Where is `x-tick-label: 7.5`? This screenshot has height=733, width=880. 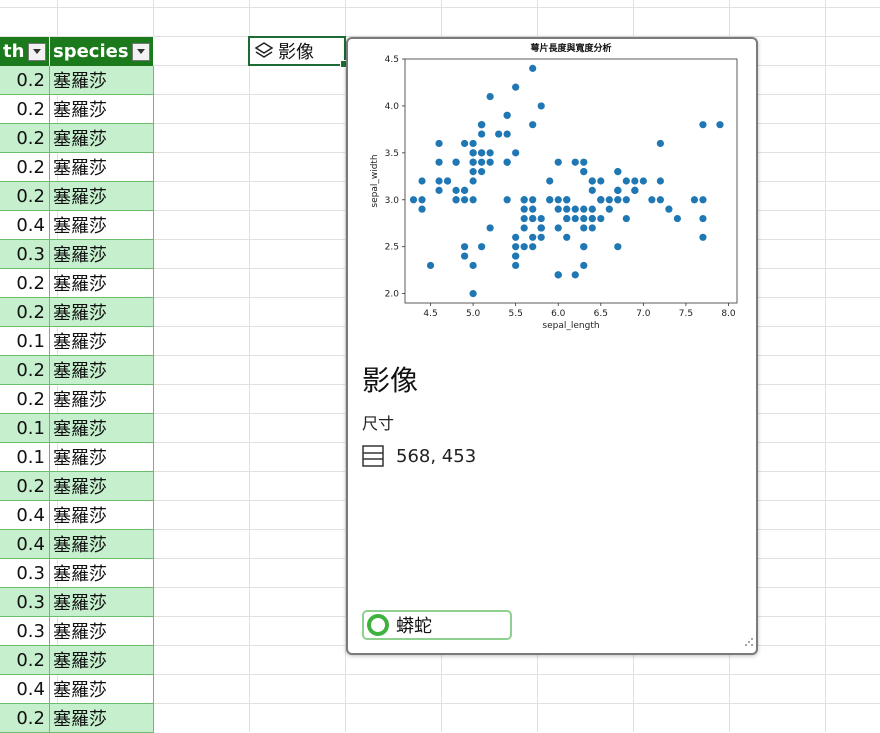
x-tick-label: 7.5 is located at coordinates (686, 314).